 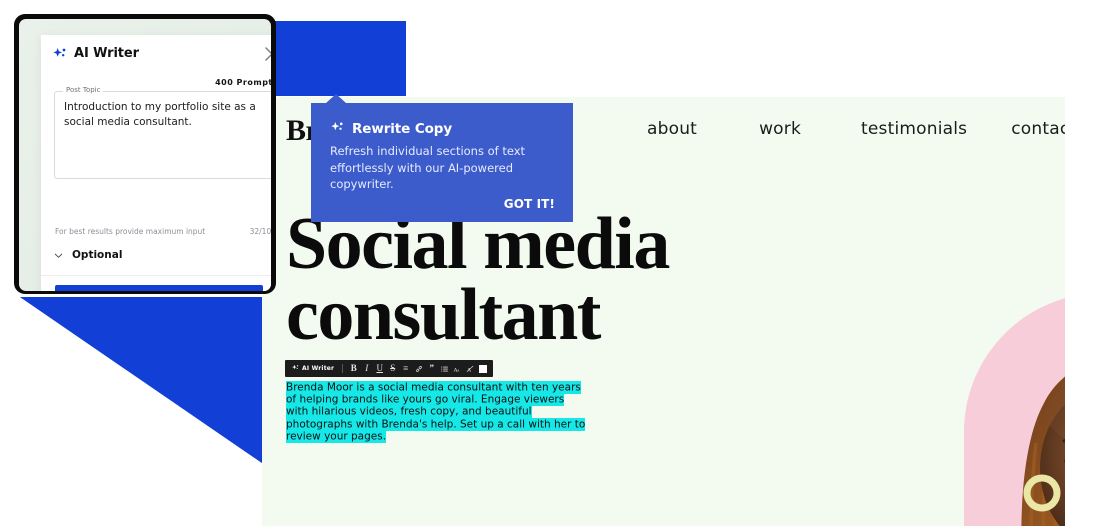 I want to click on nav-link-contact: contact, so click(x=1038, y=129).